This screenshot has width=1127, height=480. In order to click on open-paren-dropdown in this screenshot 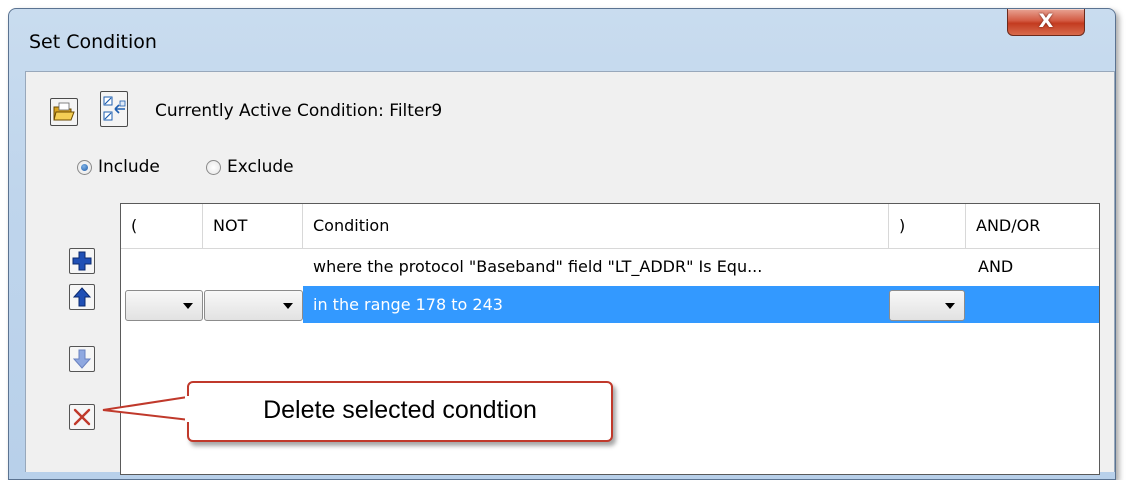, I will do `click(164, 305)`.